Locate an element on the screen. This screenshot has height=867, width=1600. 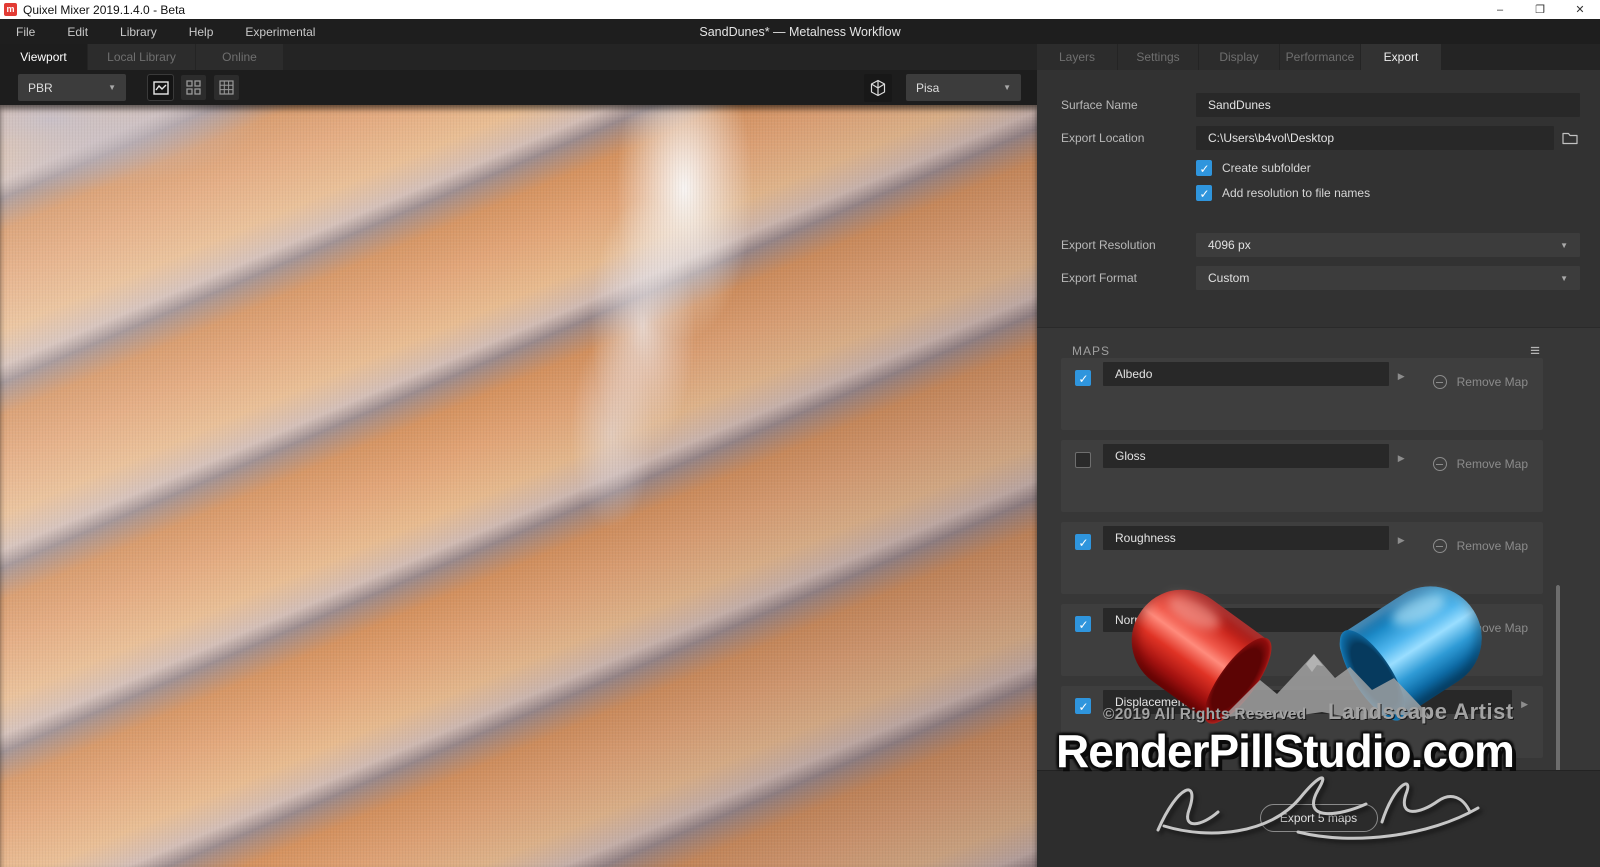
menu-help: Help is located at coordinates (201, 32).